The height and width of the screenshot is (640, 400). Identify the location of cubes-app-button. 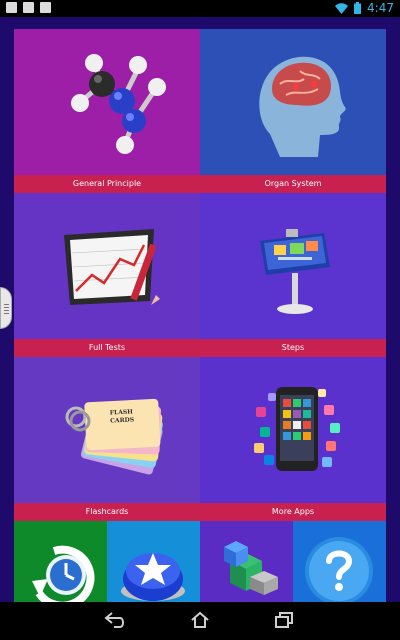
(246, 561).